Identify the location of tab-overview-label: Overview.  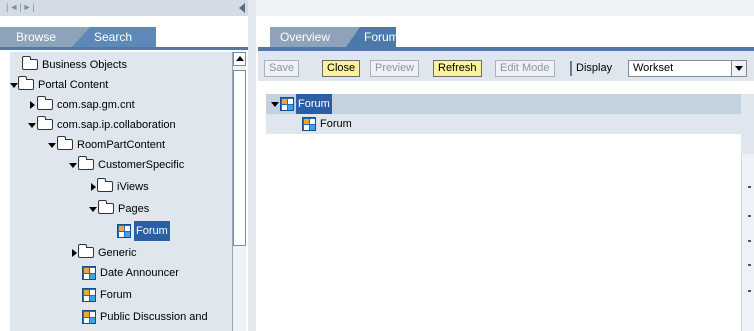
(305, 37).